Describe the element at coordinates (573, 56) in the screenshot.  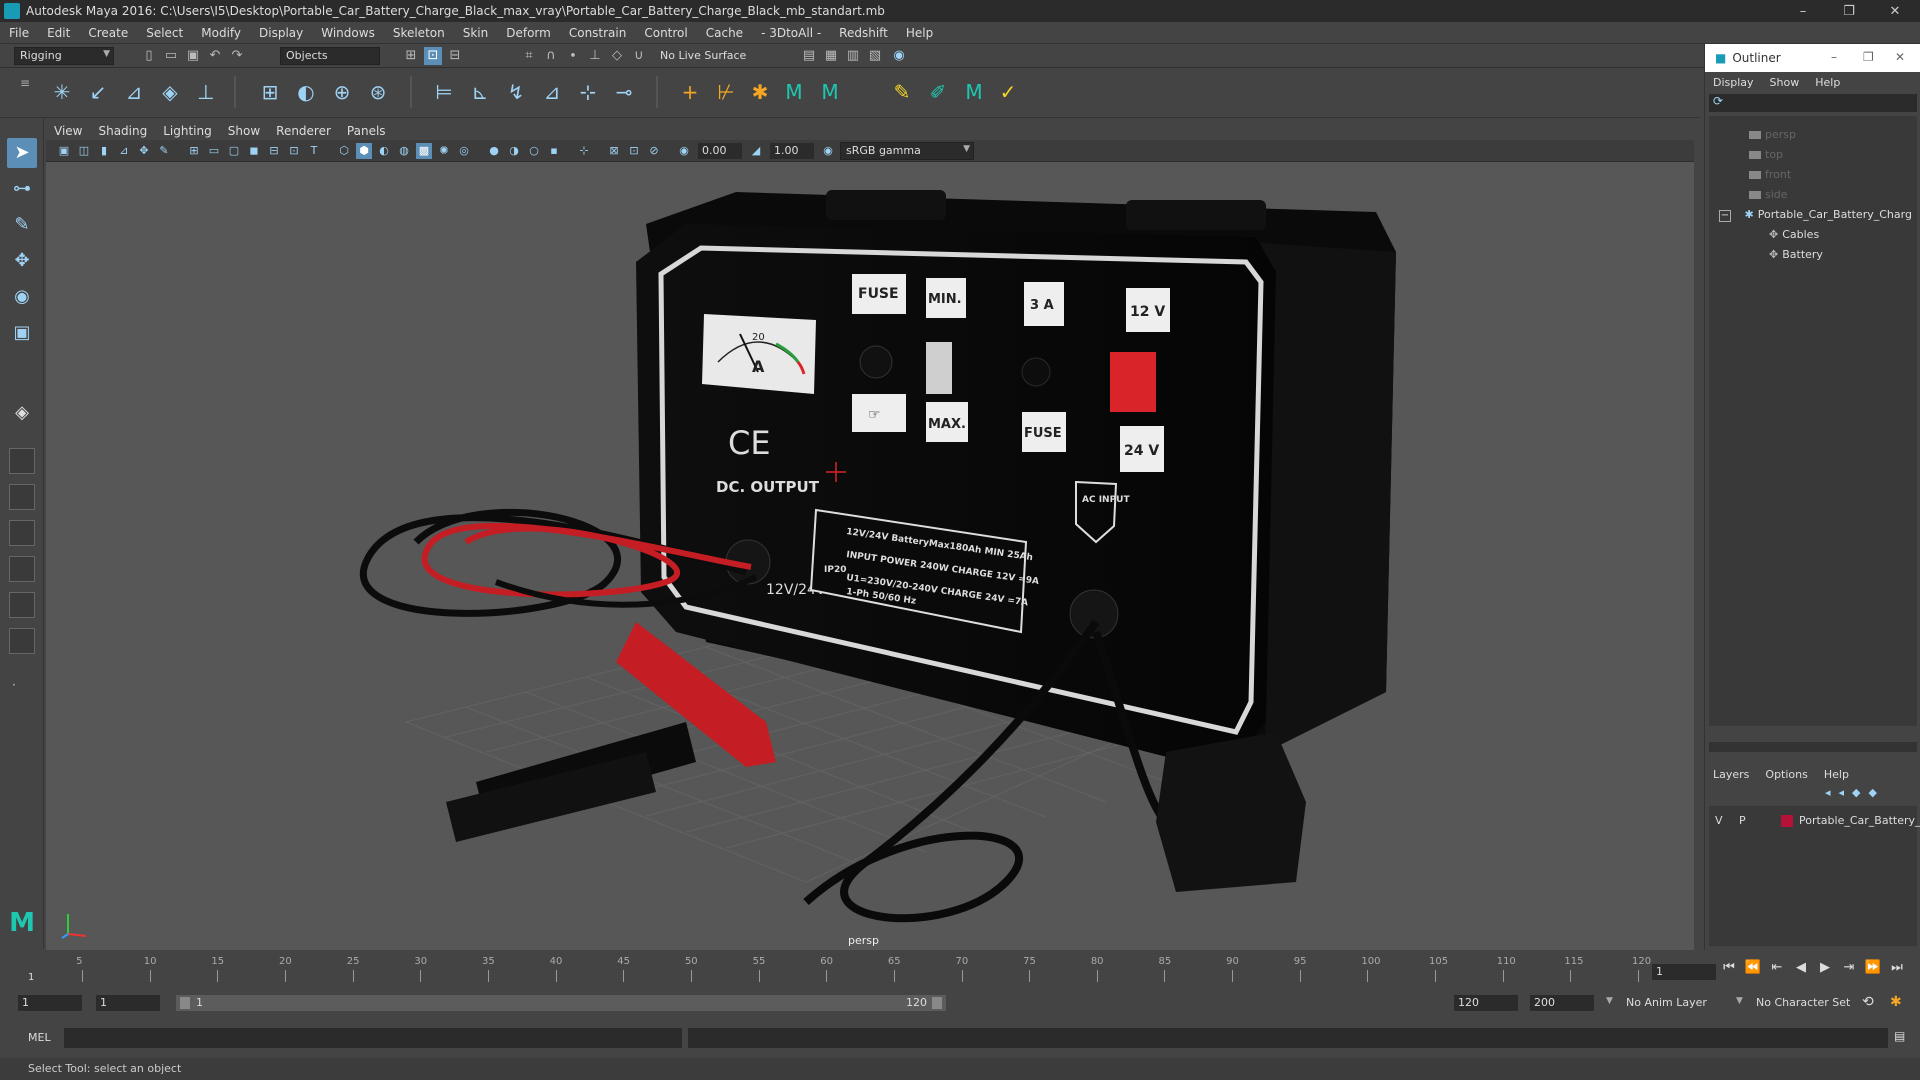
I see `snap-point-icon: ∙` at that location.